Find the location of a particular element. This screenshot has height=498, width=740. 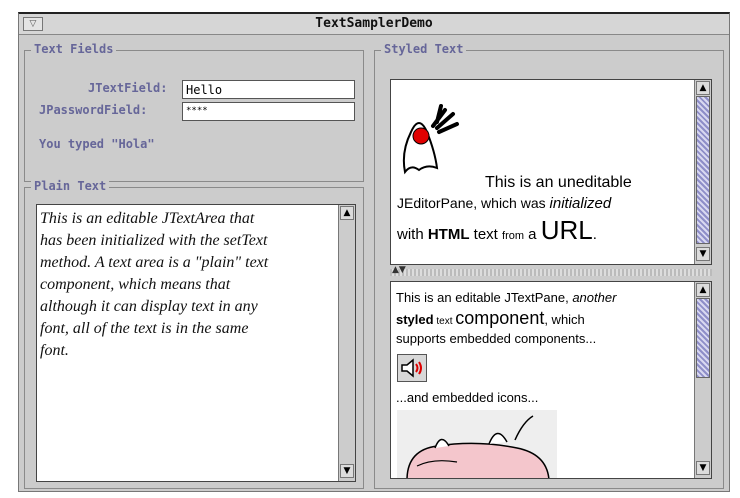

plain-text-scrollbar: ▲ ▼ is located at coordinates (346, 343).